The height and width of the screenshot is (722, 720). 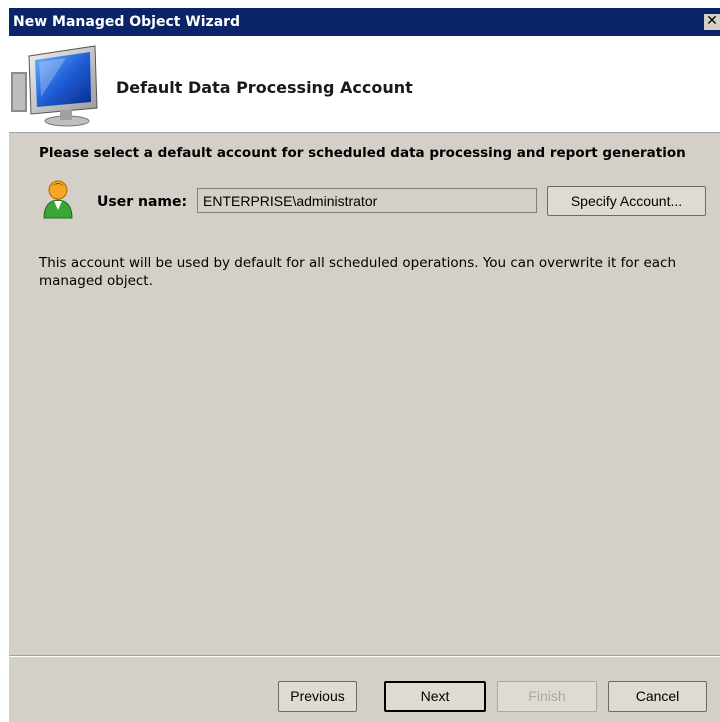 I want to click on user-name-field, so click(x=367, y=200).